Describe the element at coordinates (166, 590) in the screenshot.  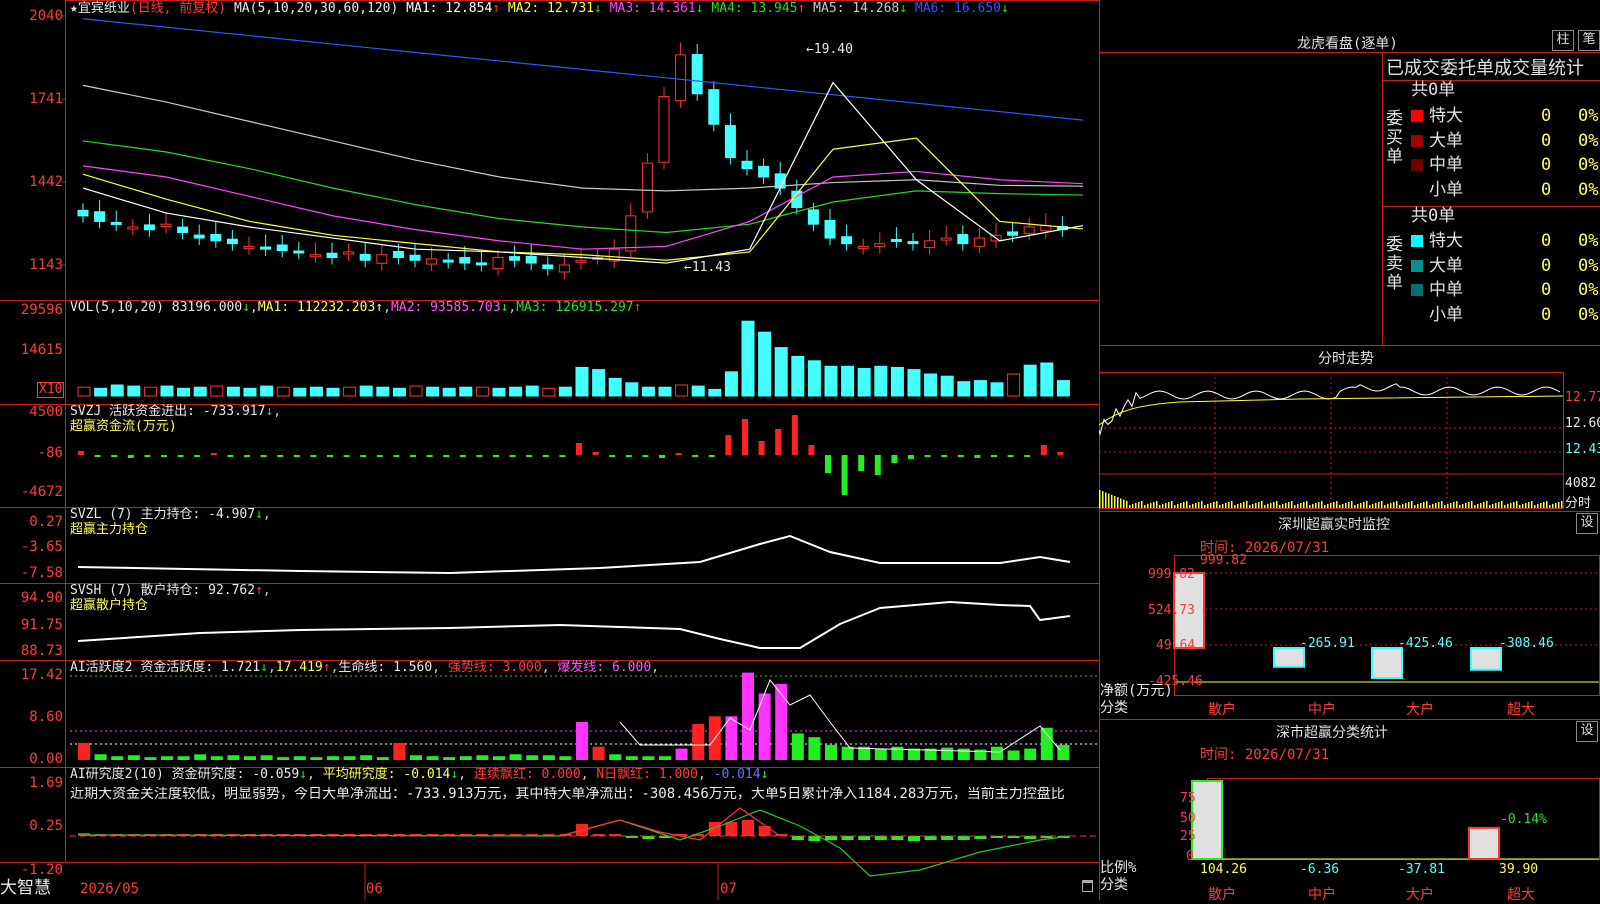
I see `svsh-name: 散户持仓` at that location.